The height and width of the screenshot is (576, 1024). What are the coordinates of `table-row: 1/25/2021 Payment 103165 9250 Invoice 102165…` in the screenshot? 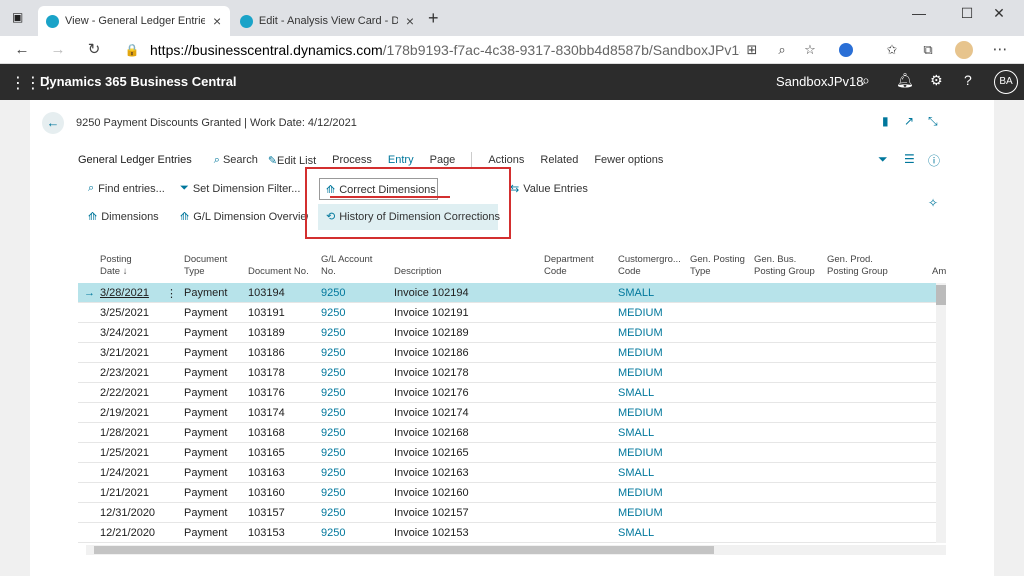 It's located at (508, 453).